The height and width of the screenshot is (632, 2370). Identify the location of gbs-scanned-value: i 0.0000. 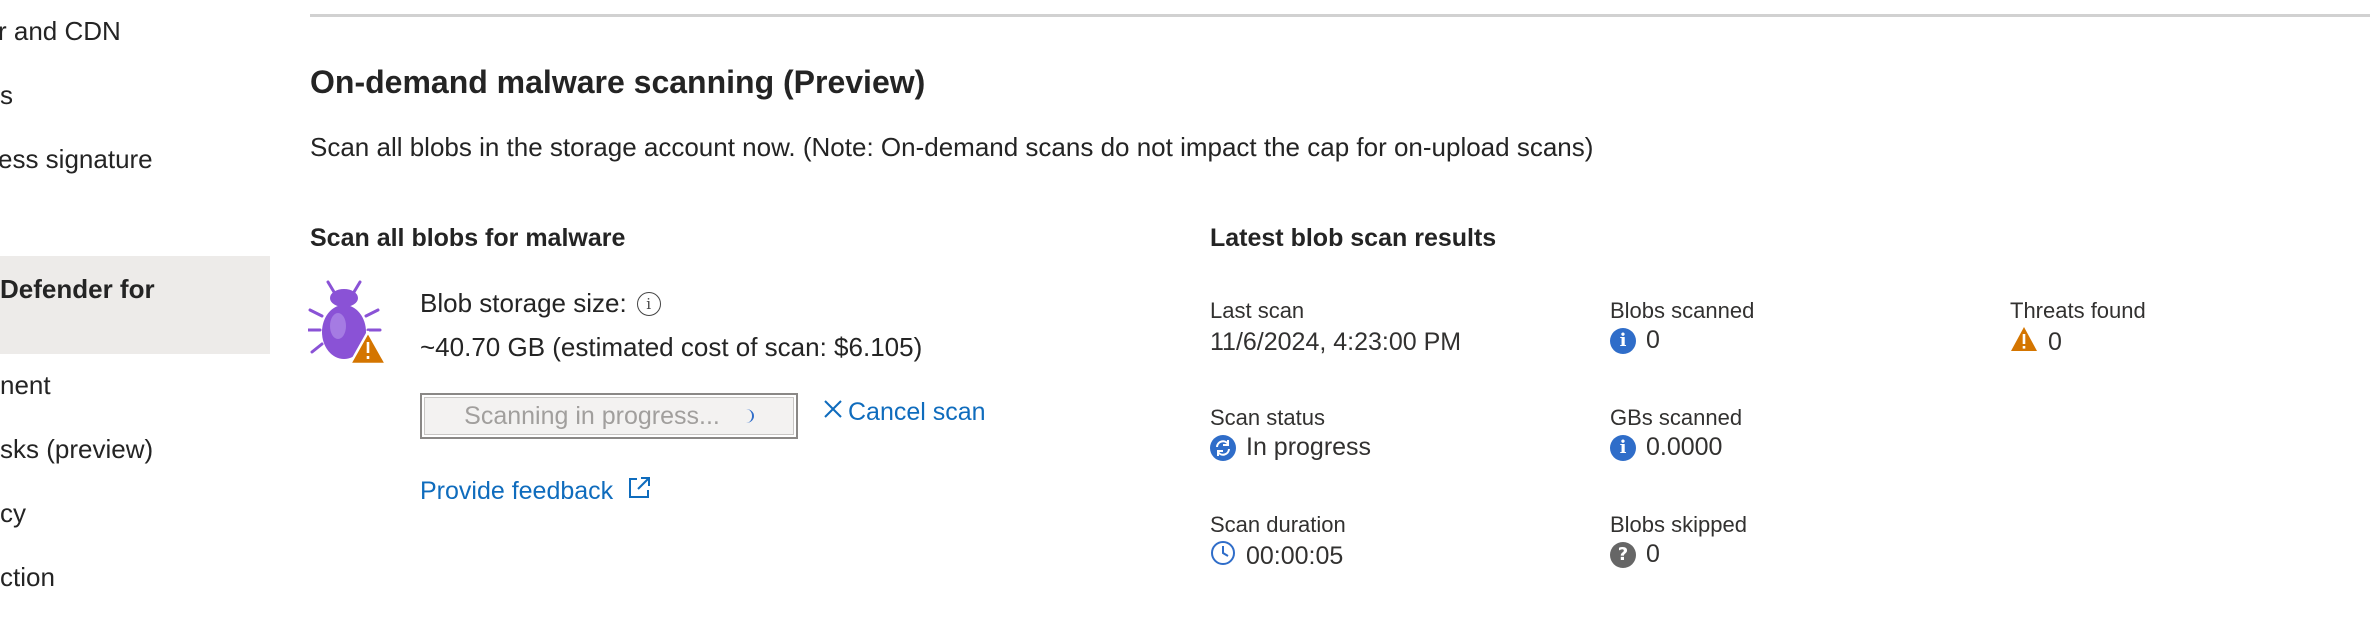
(1666, 447).